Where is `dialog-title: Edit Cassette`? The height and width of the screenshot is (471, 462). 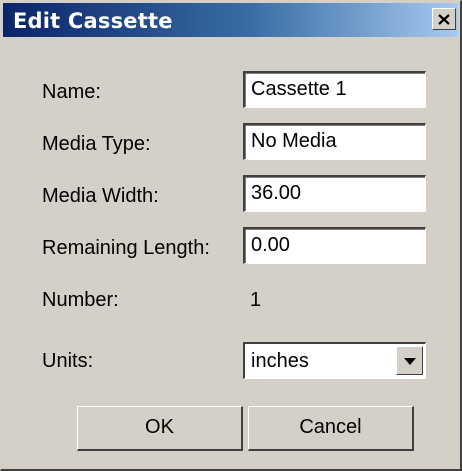 dialog-title: Edit Cassette is located at coordinates (93, 21).